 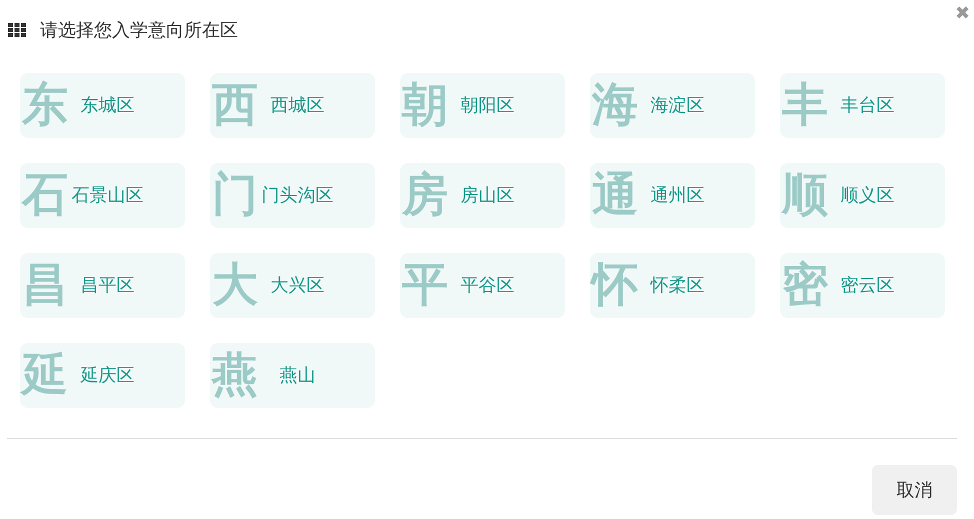 I want to click on cancel-button: 取消, so click(x=914, y=490).